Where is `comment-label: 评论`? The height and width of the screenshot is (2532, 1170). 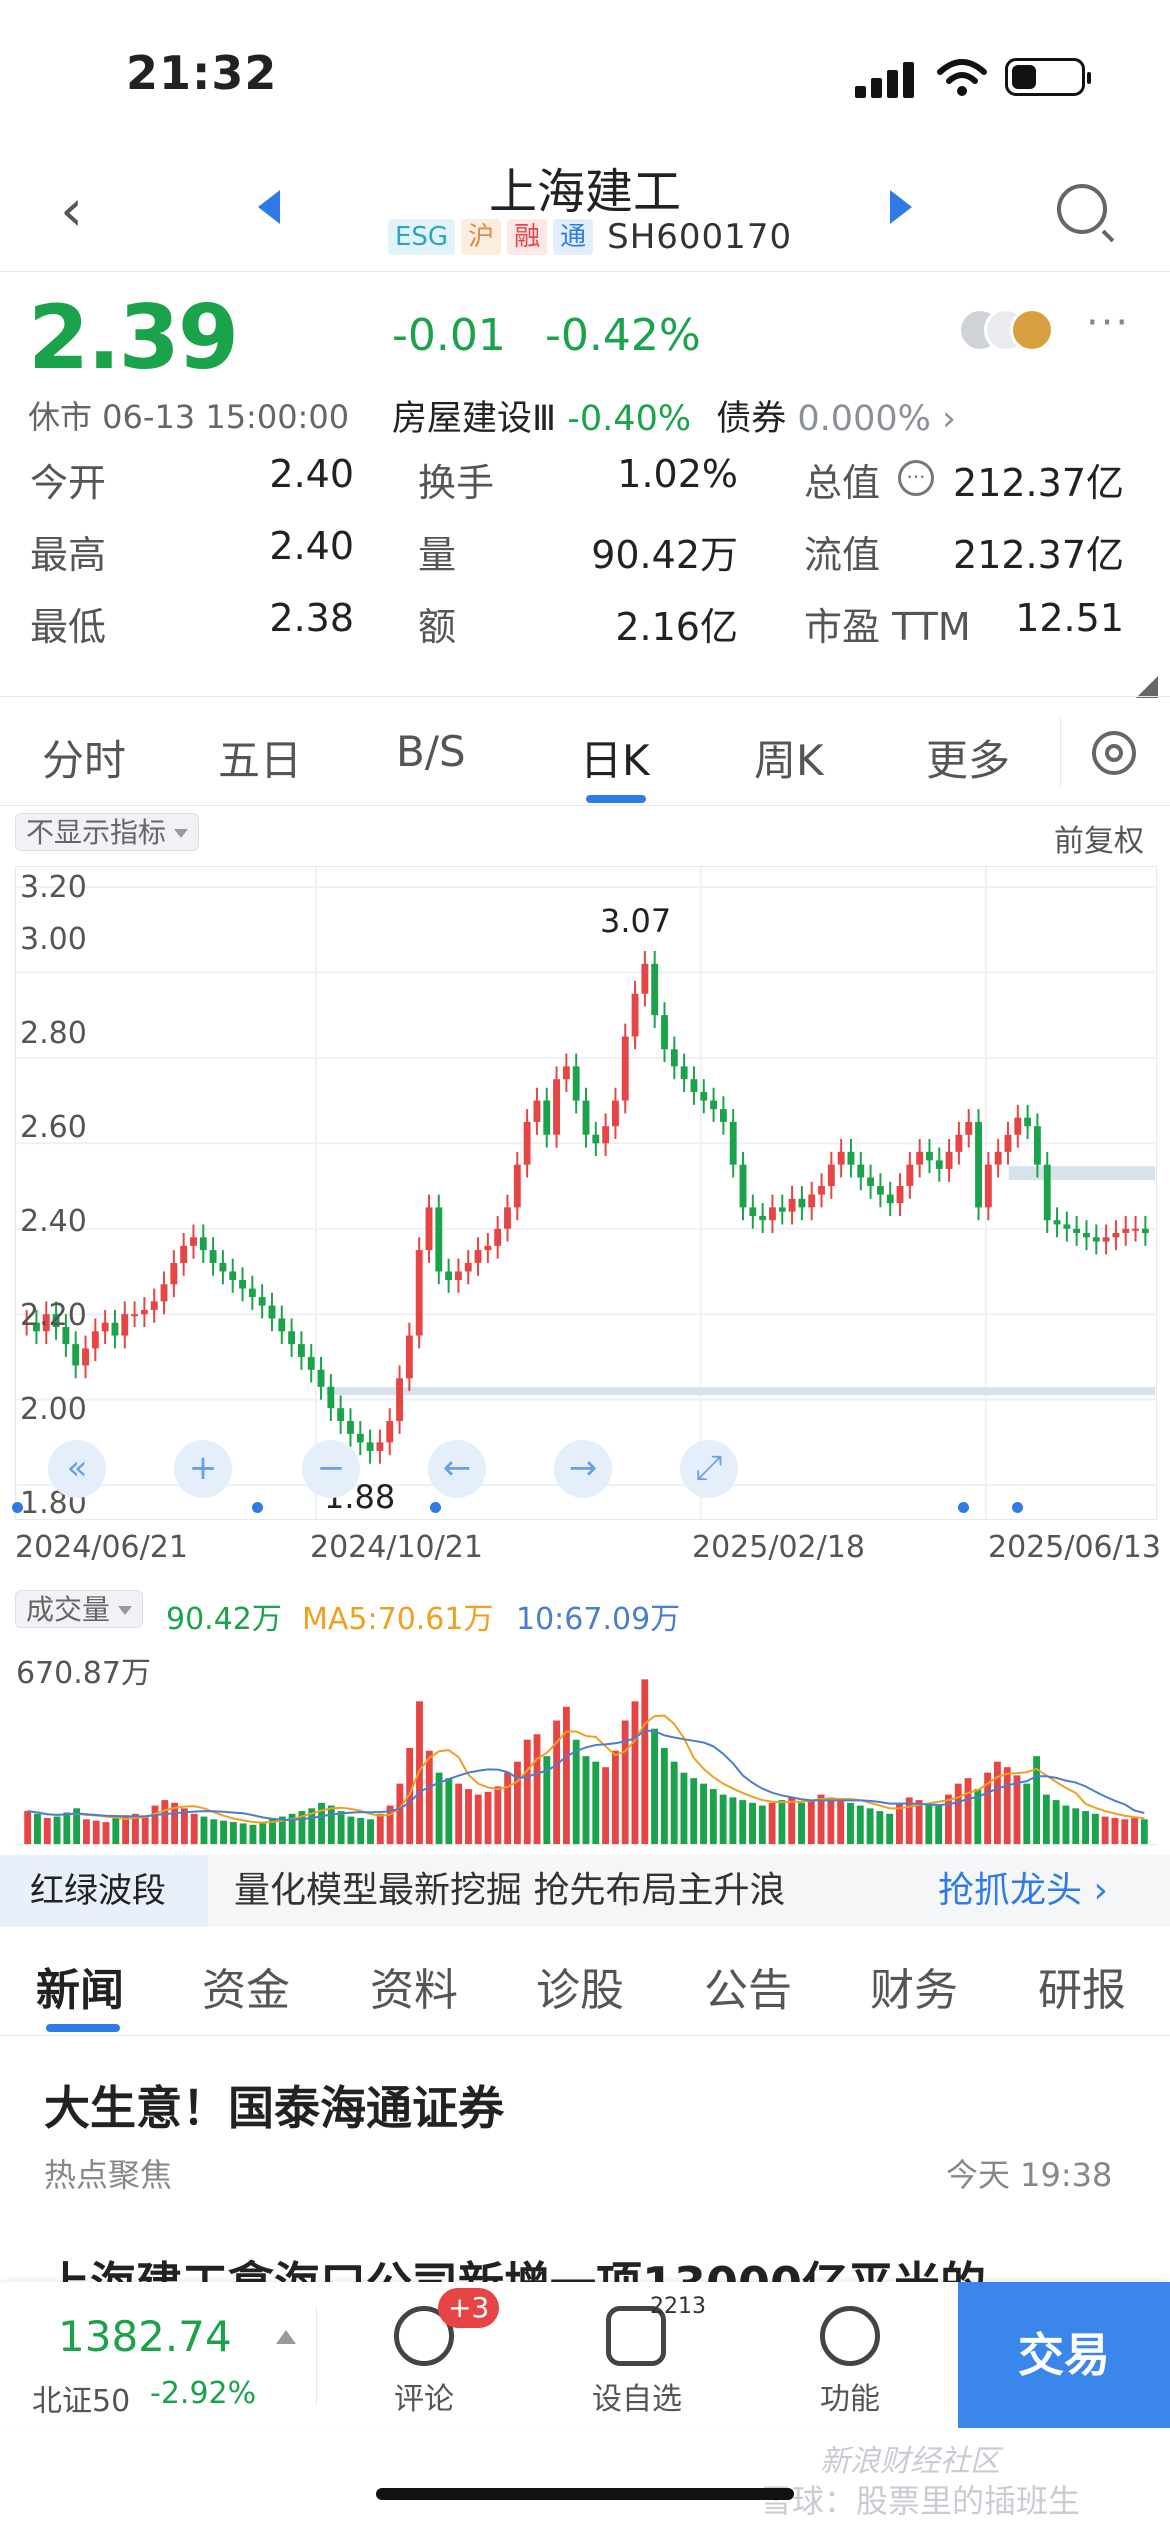
comment-label: 评论 is located at coordinates (424, 2396).